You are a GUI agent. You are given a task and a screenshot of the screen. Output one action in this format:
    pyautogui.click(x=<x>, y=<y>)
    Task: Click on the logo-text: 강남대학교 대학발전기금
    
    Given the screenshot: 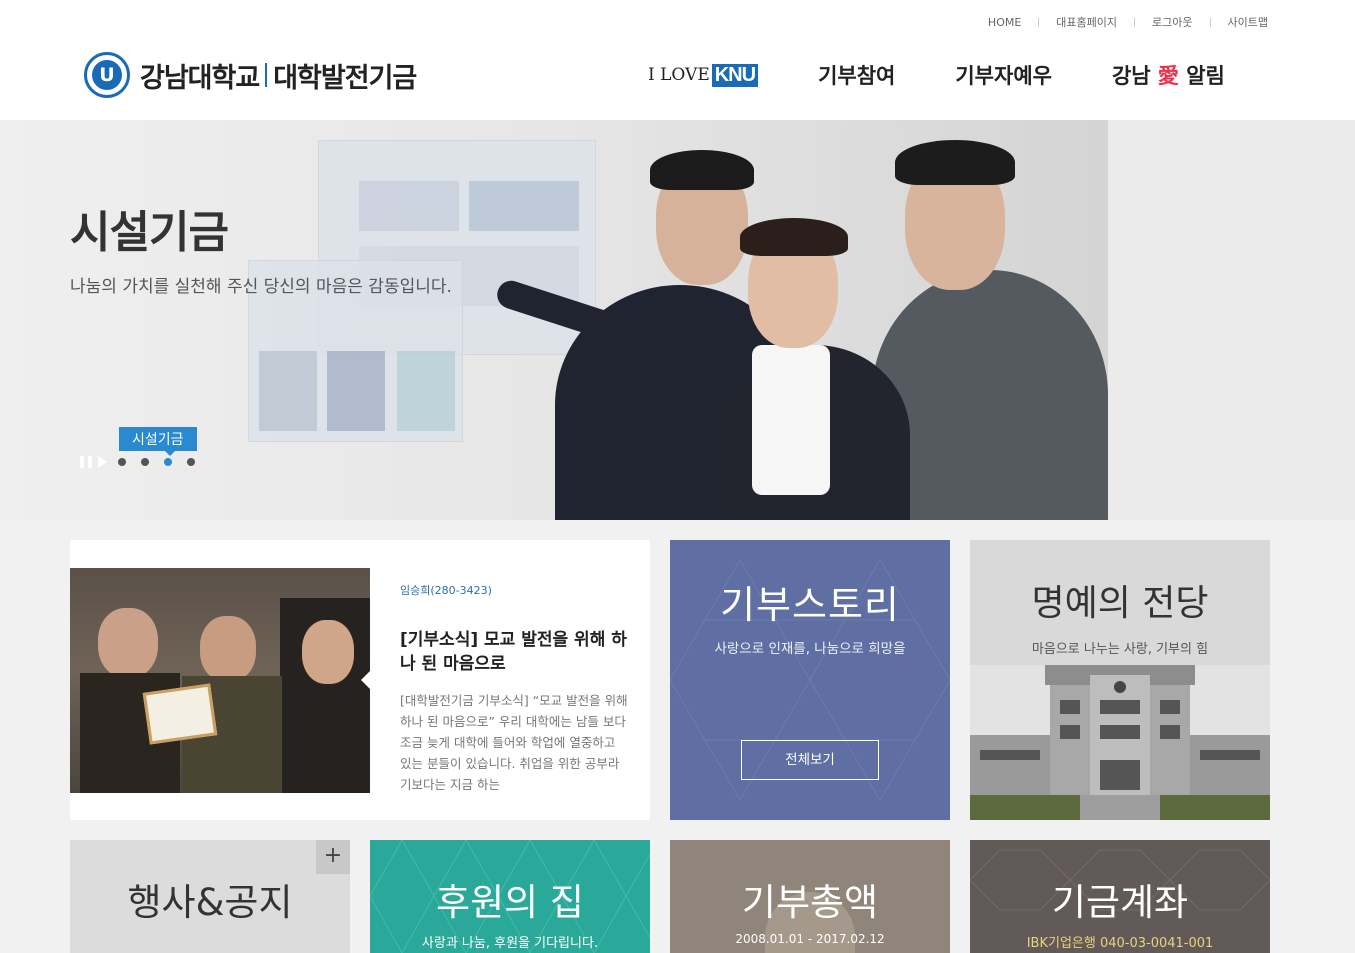 What is the action you would take?
    pyautogui.click(x=278, y=75)
    